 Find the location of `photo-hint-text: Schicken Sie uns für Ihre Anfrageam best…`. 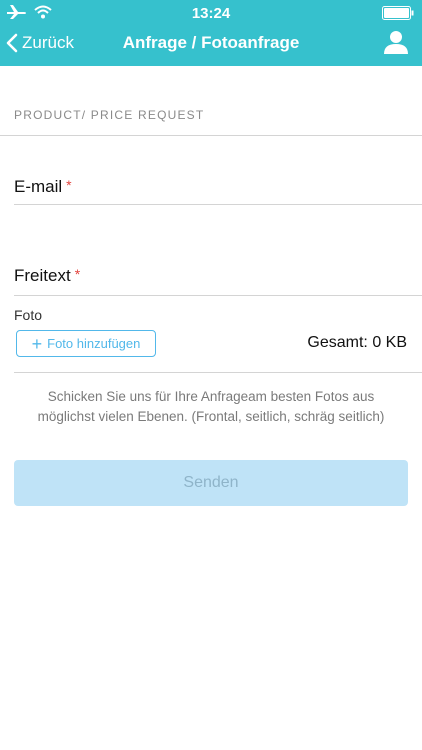

photo-hint-text: Schicken Sie uns für Ihre Anfrageam best… is located at coordinates (211, 406).